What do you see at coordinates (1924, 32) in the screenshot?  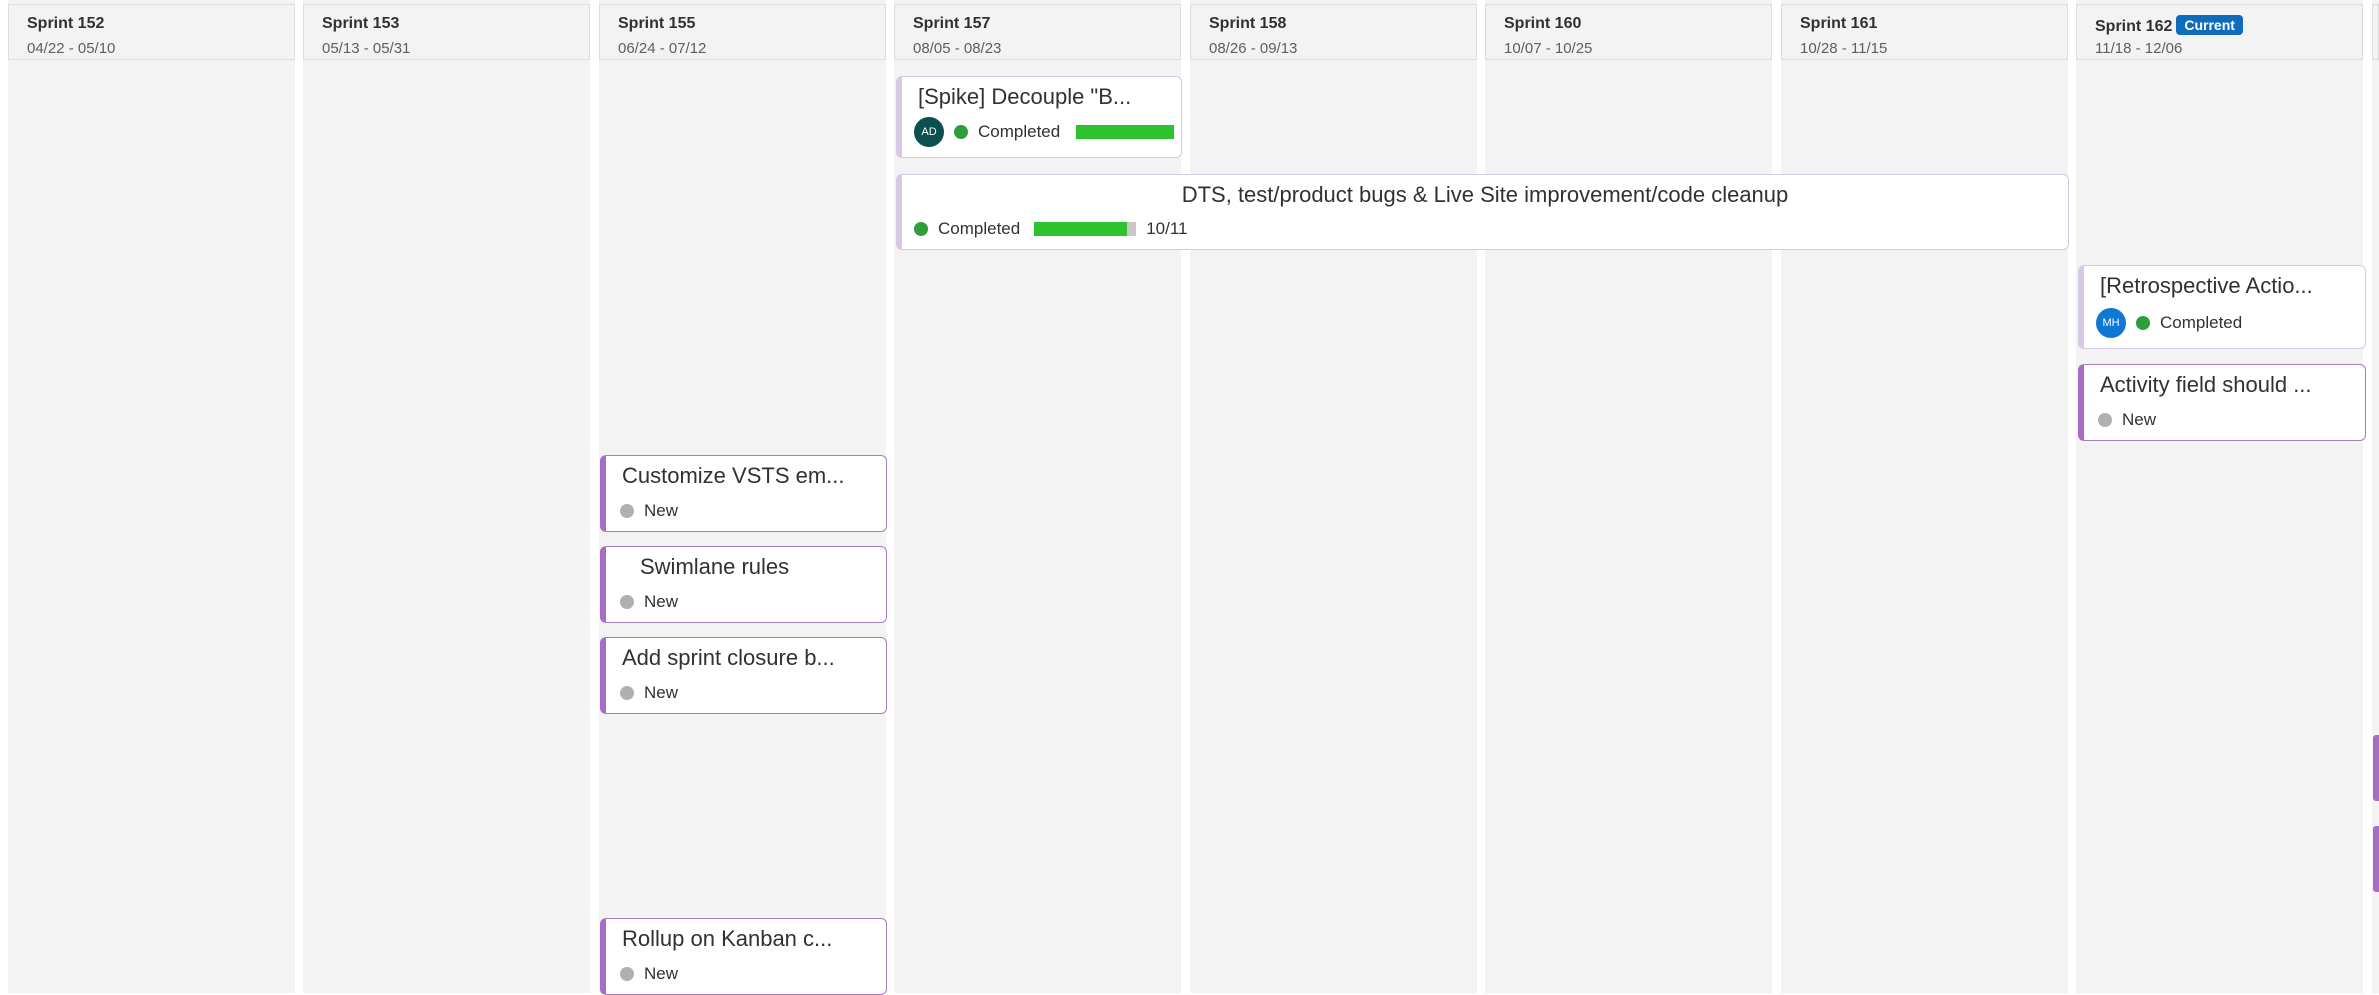 I see `sprint-header: Sprint 161 10/28 - 11/15` at bounding box center [1924, 32].